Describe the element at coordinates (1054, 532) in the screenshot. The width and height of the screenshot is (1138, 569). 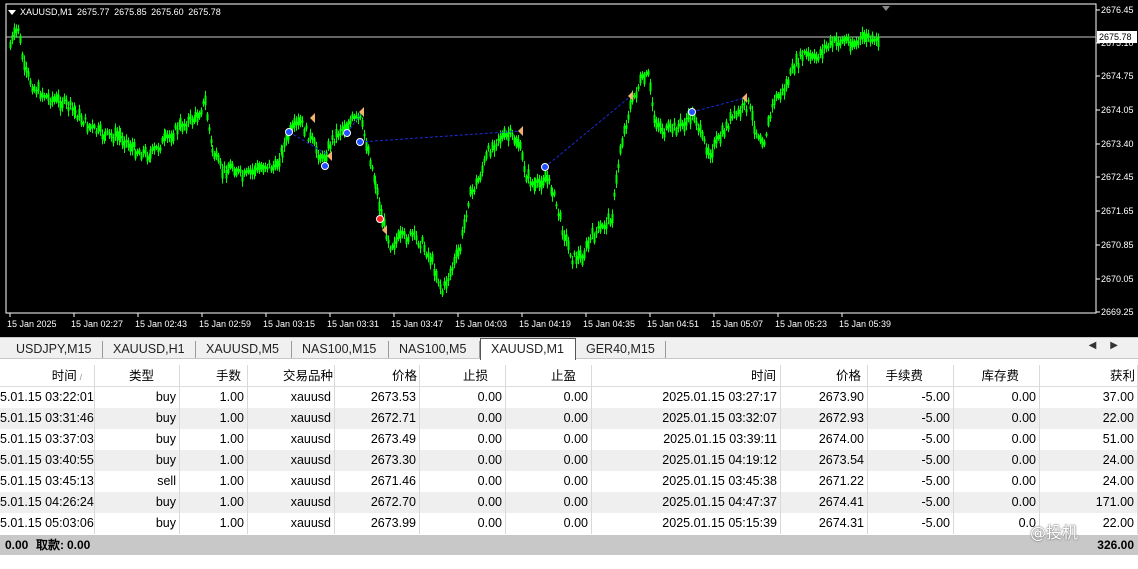
I see `watermark-text: @投机` at that location.